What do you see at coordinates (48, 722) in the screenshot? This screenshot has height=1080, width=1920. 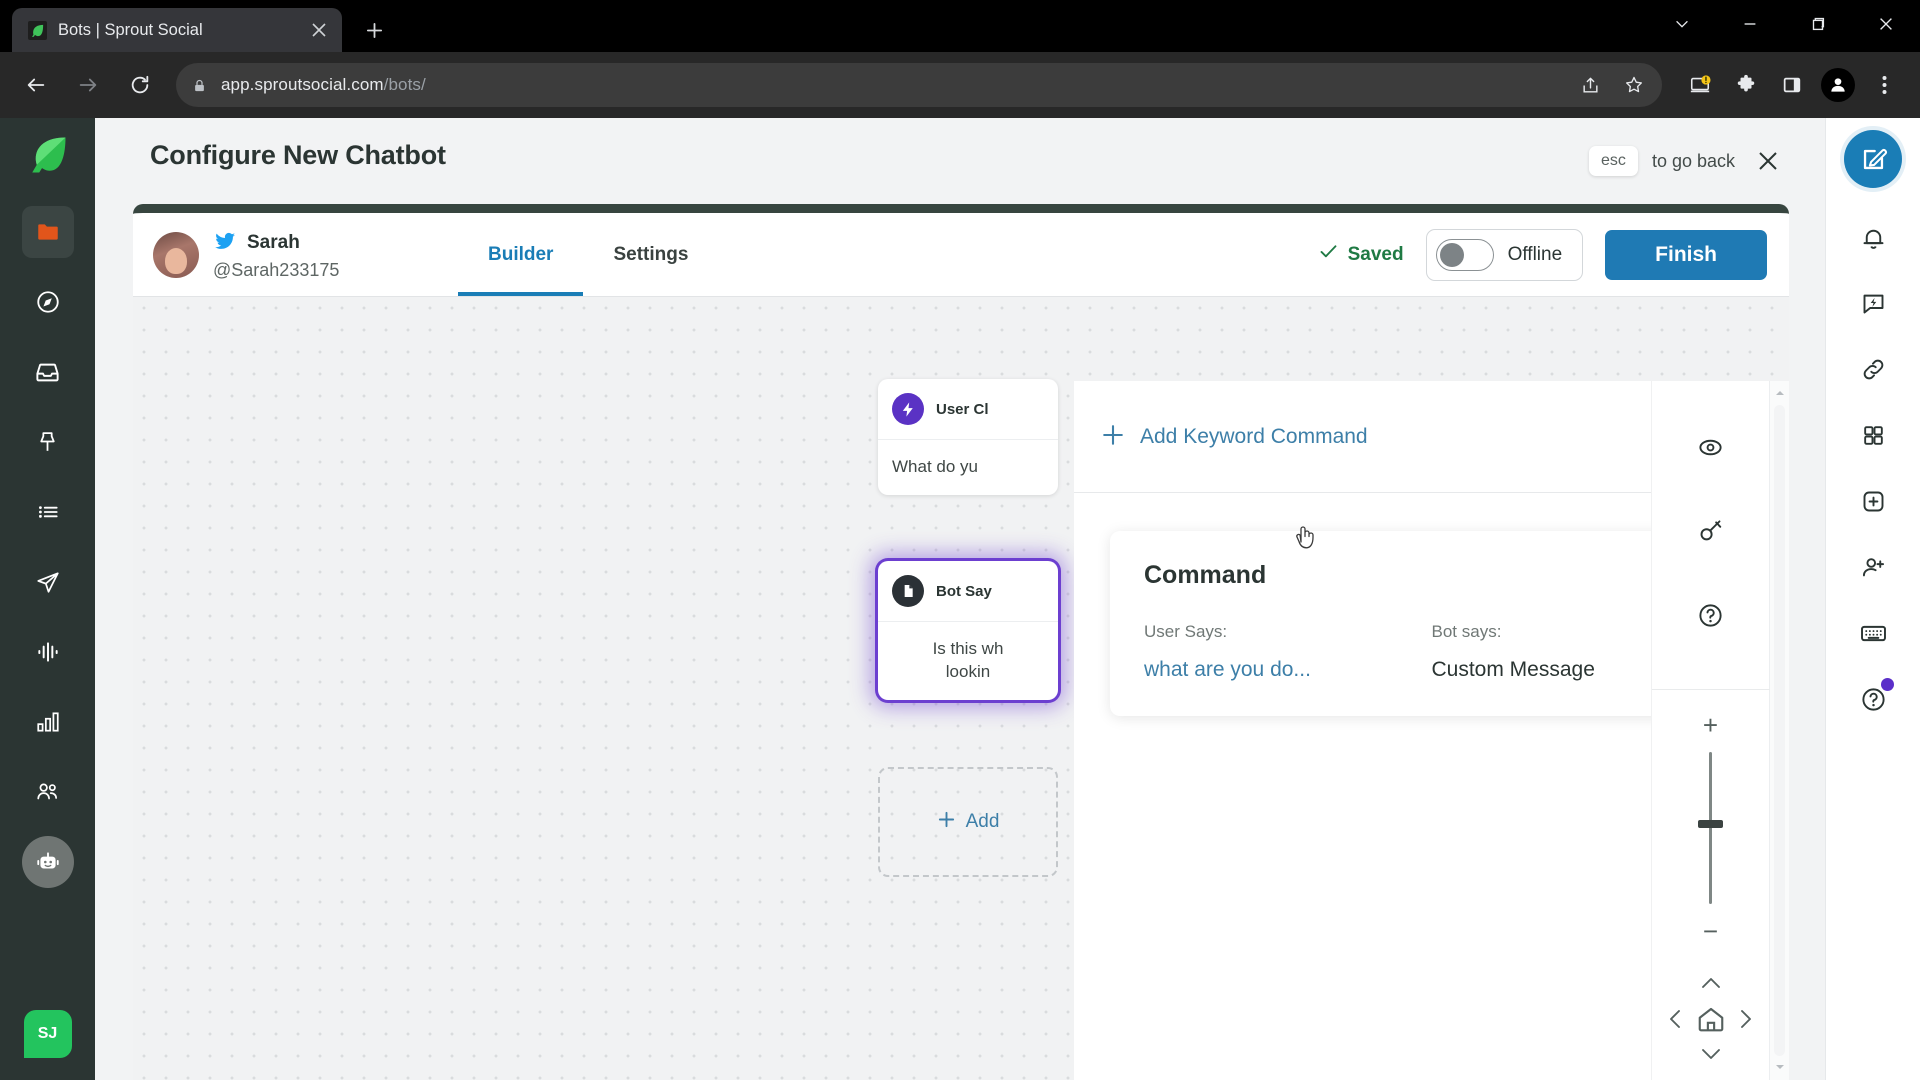 I see `sidebar-item-reports` at bounding box center [48, 722].